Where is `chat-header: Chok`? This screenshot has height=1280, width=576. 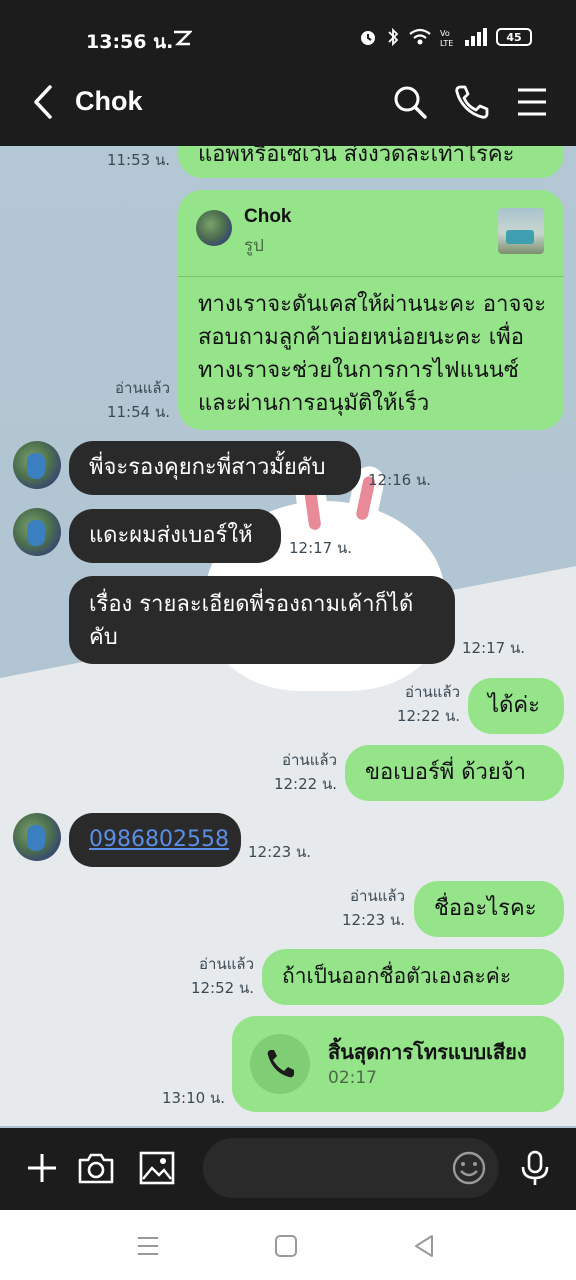
chat-header: Chok is located at coordinates (288, 102).